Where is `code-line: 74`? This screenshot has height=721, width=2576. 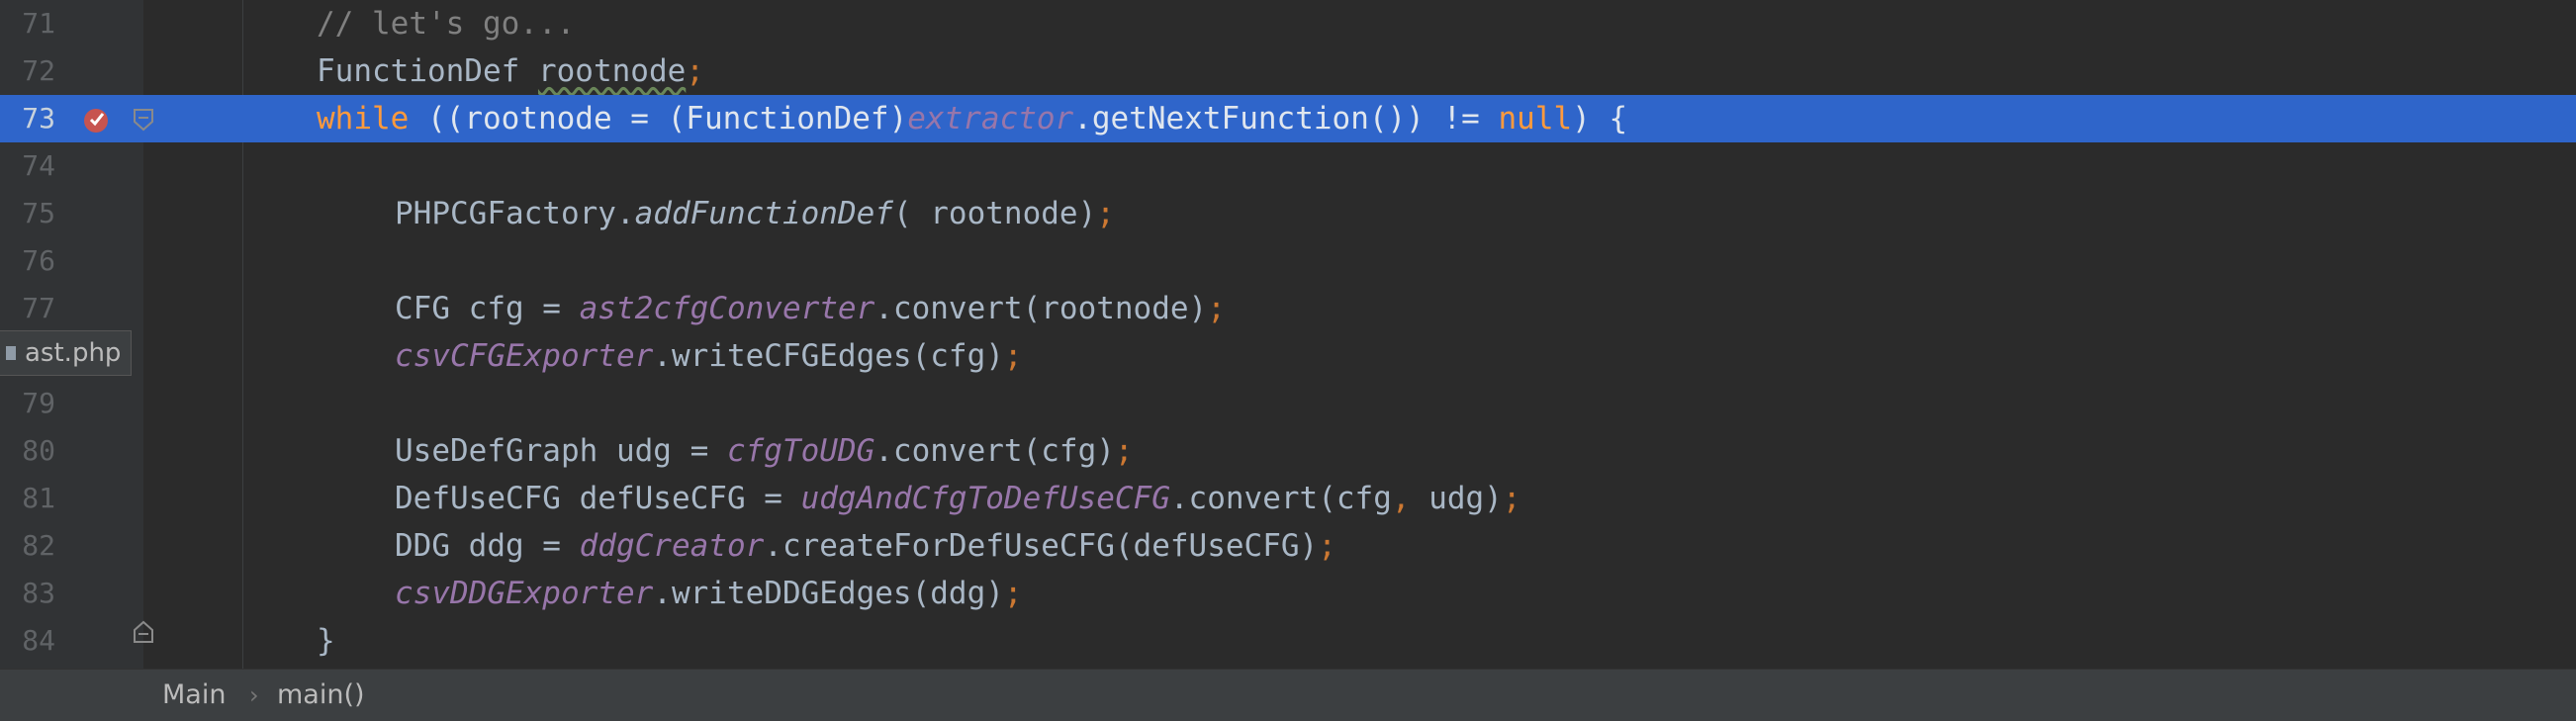 code-line: 74 is located at coordinates (1288, 166).